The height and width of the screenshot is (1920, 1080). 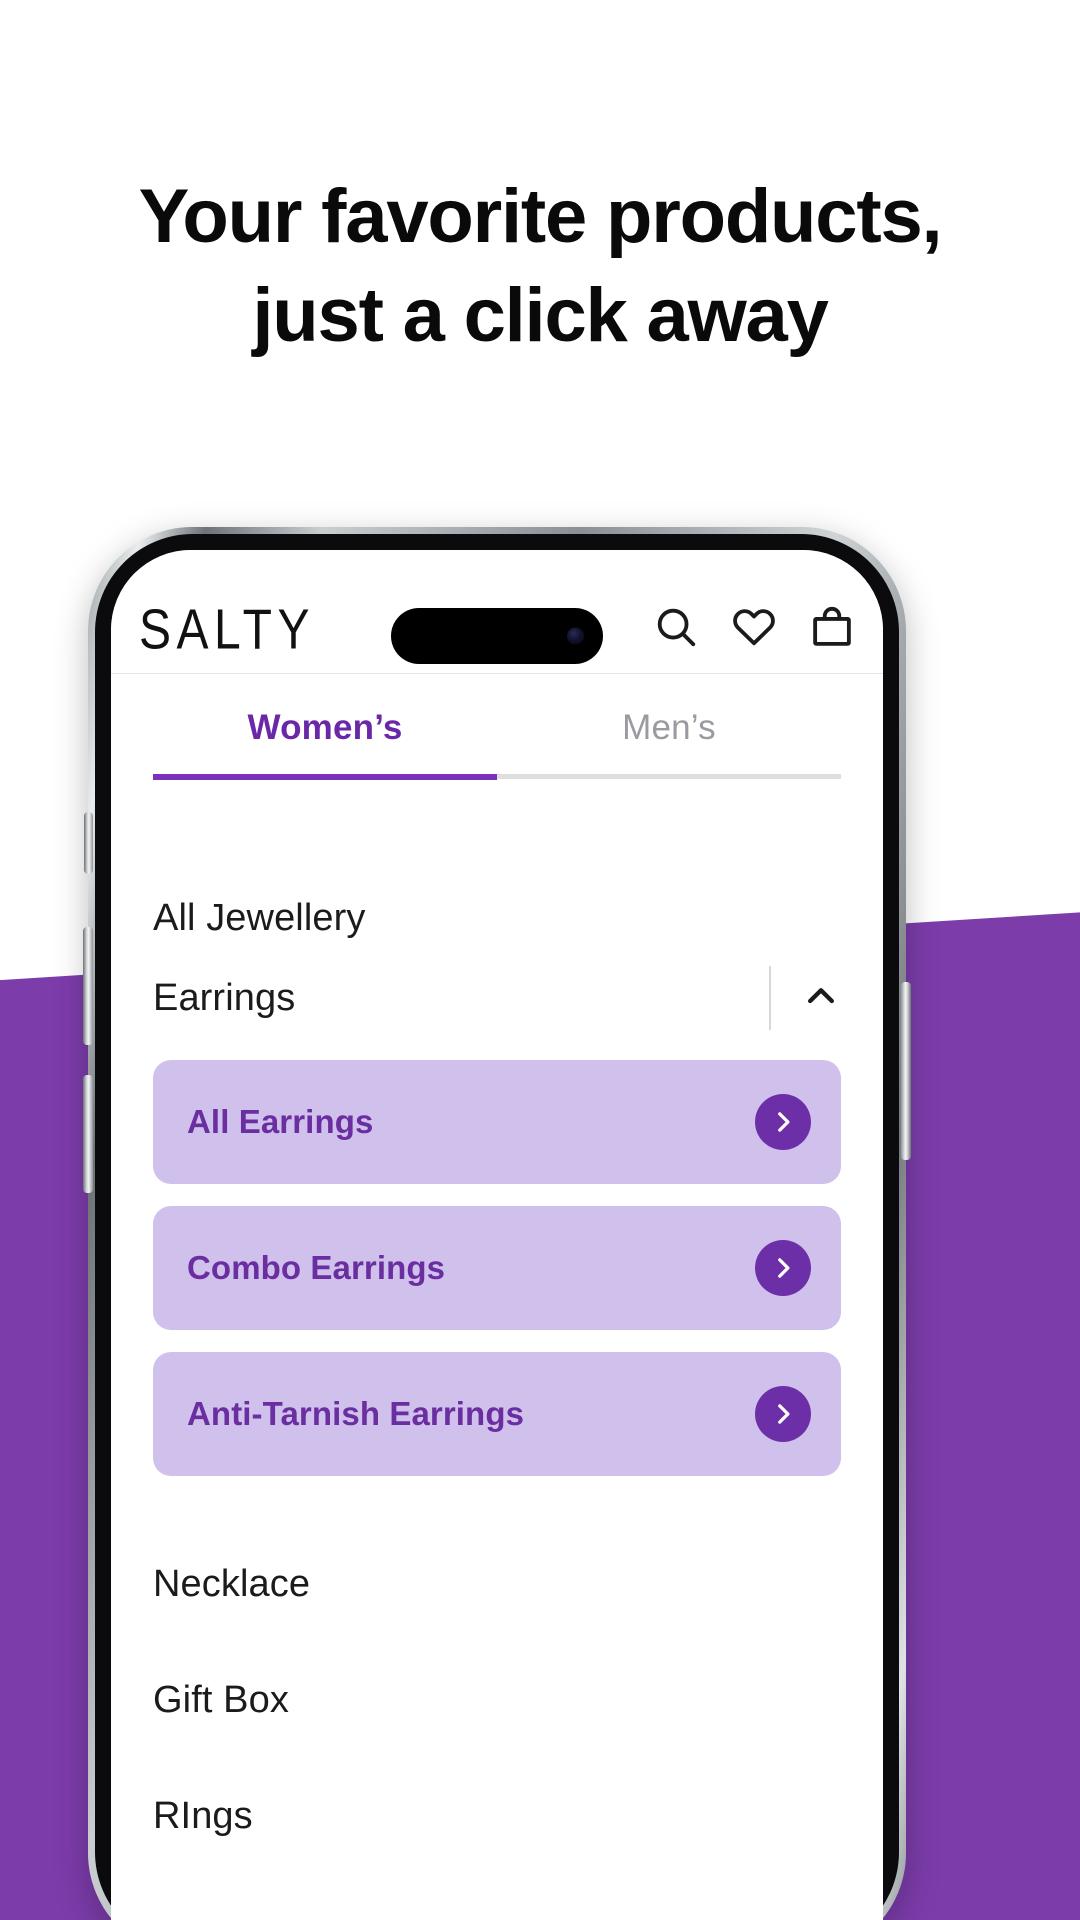 I want to click on brand-logo: SALTY, so click(x=227, y=630).